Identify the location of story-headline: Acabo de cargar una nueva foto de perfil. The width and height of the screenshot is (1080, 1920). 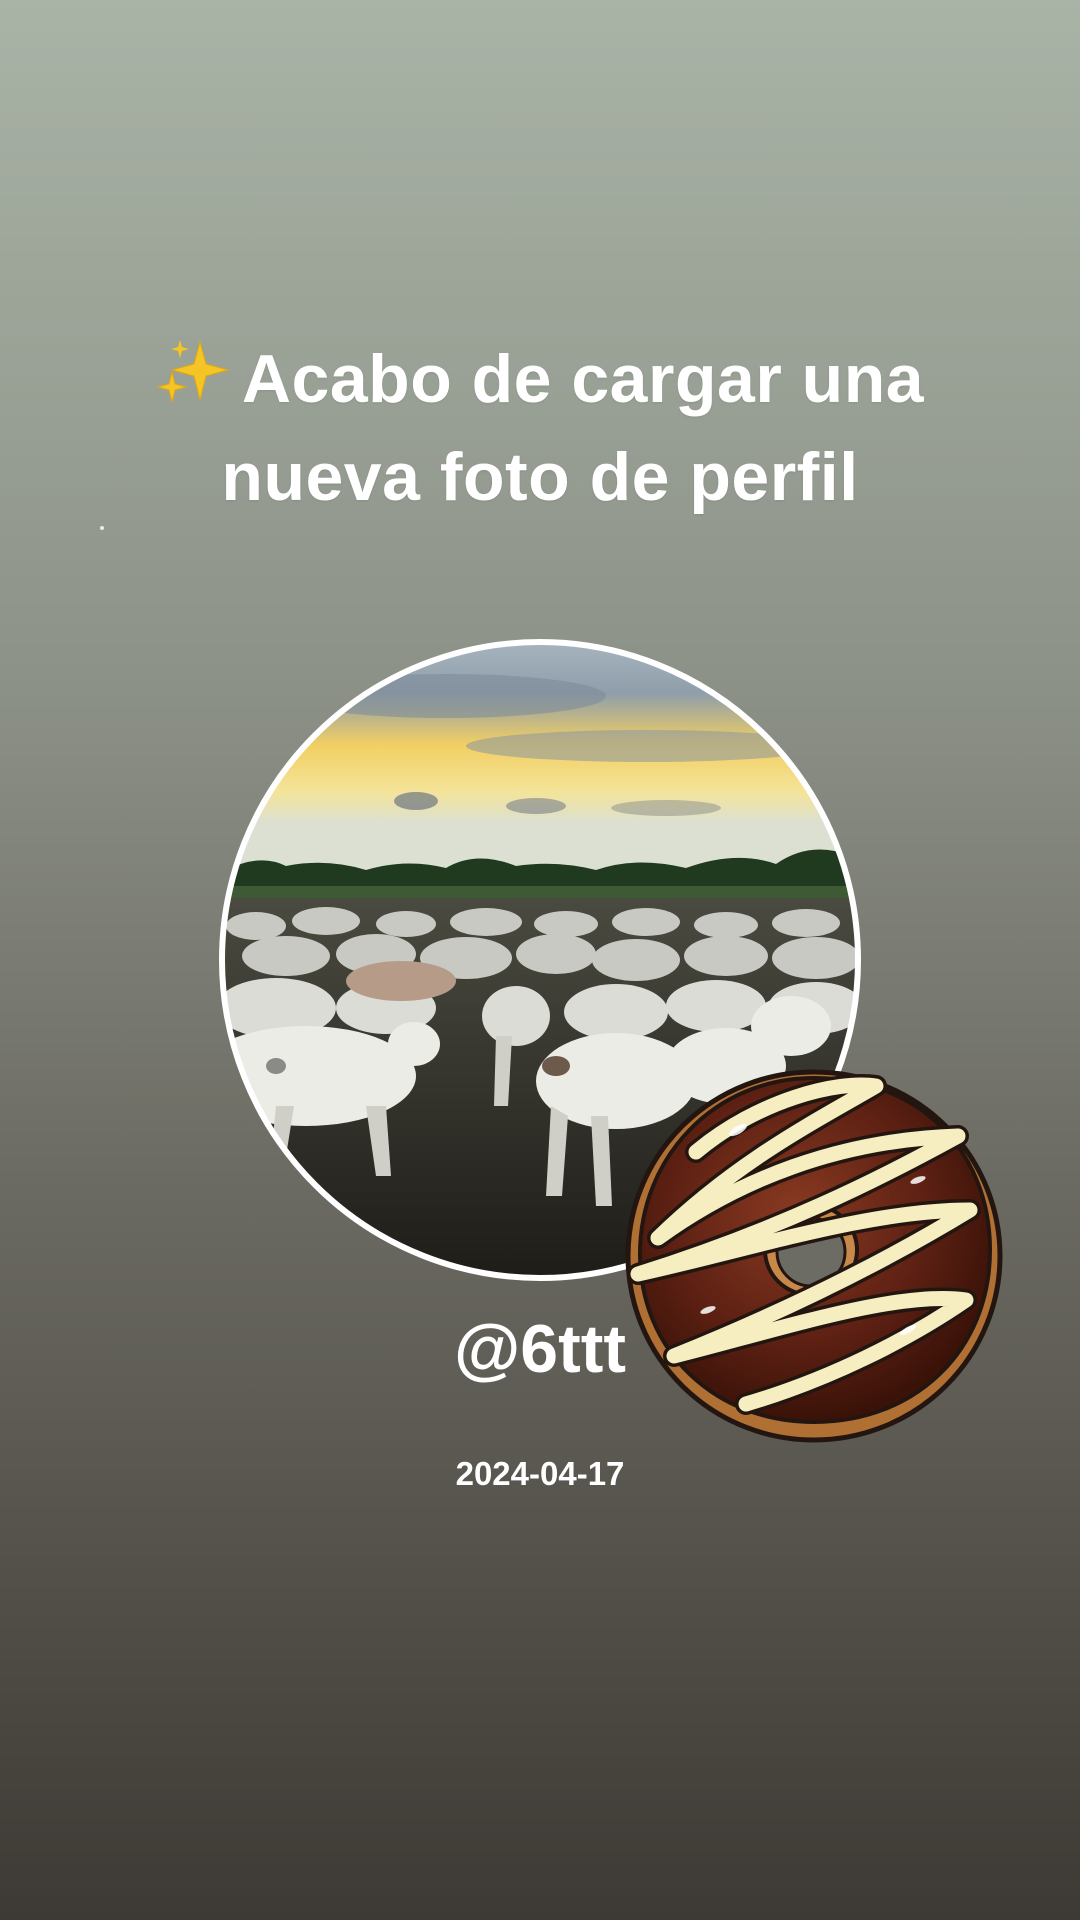
(540, 428).